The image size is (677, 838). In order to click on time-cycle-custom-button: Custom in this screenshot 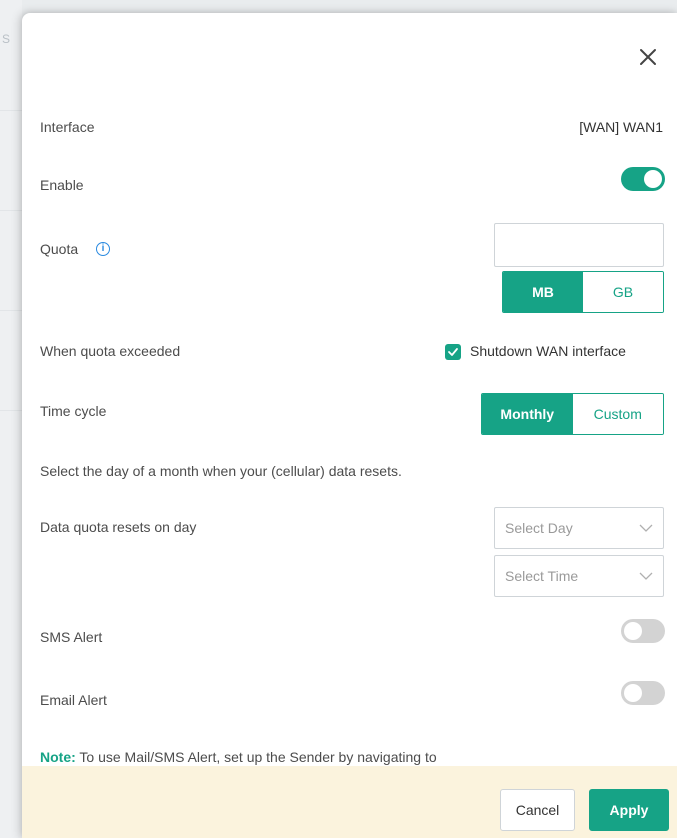, I will do `click(617, 414)`.